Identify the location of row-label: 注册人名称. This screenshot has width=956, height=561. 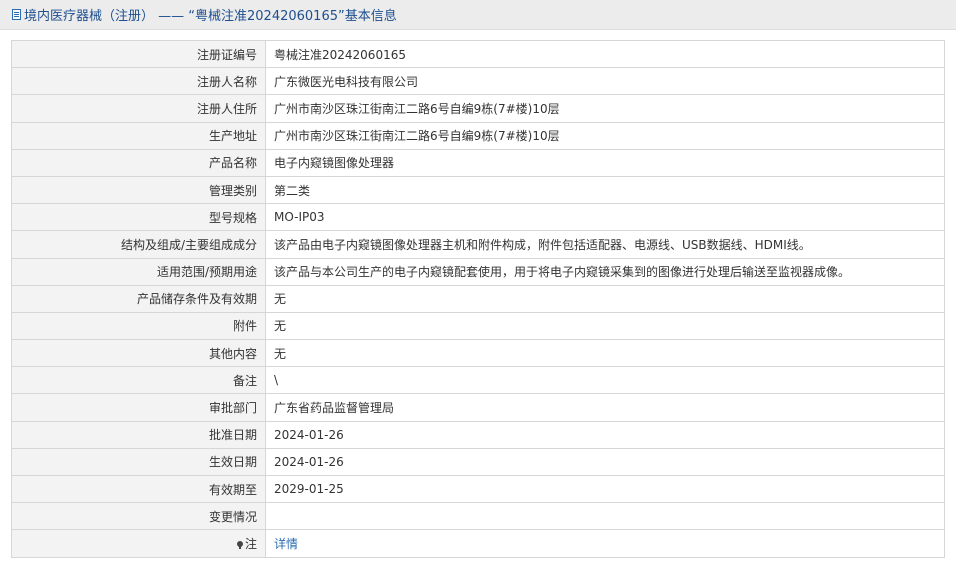
(138, 81).